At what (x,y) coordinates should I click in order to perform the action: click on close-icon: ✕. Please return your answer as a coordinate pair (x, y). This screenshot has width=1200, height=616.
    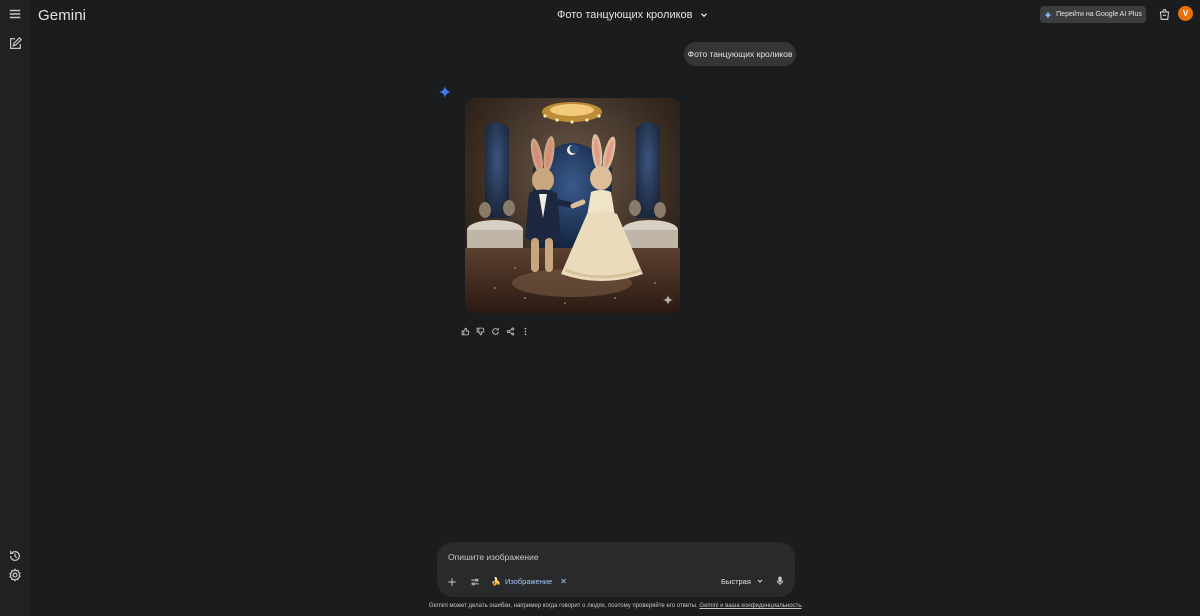
    Looking at the image, I should click on (563, 581).